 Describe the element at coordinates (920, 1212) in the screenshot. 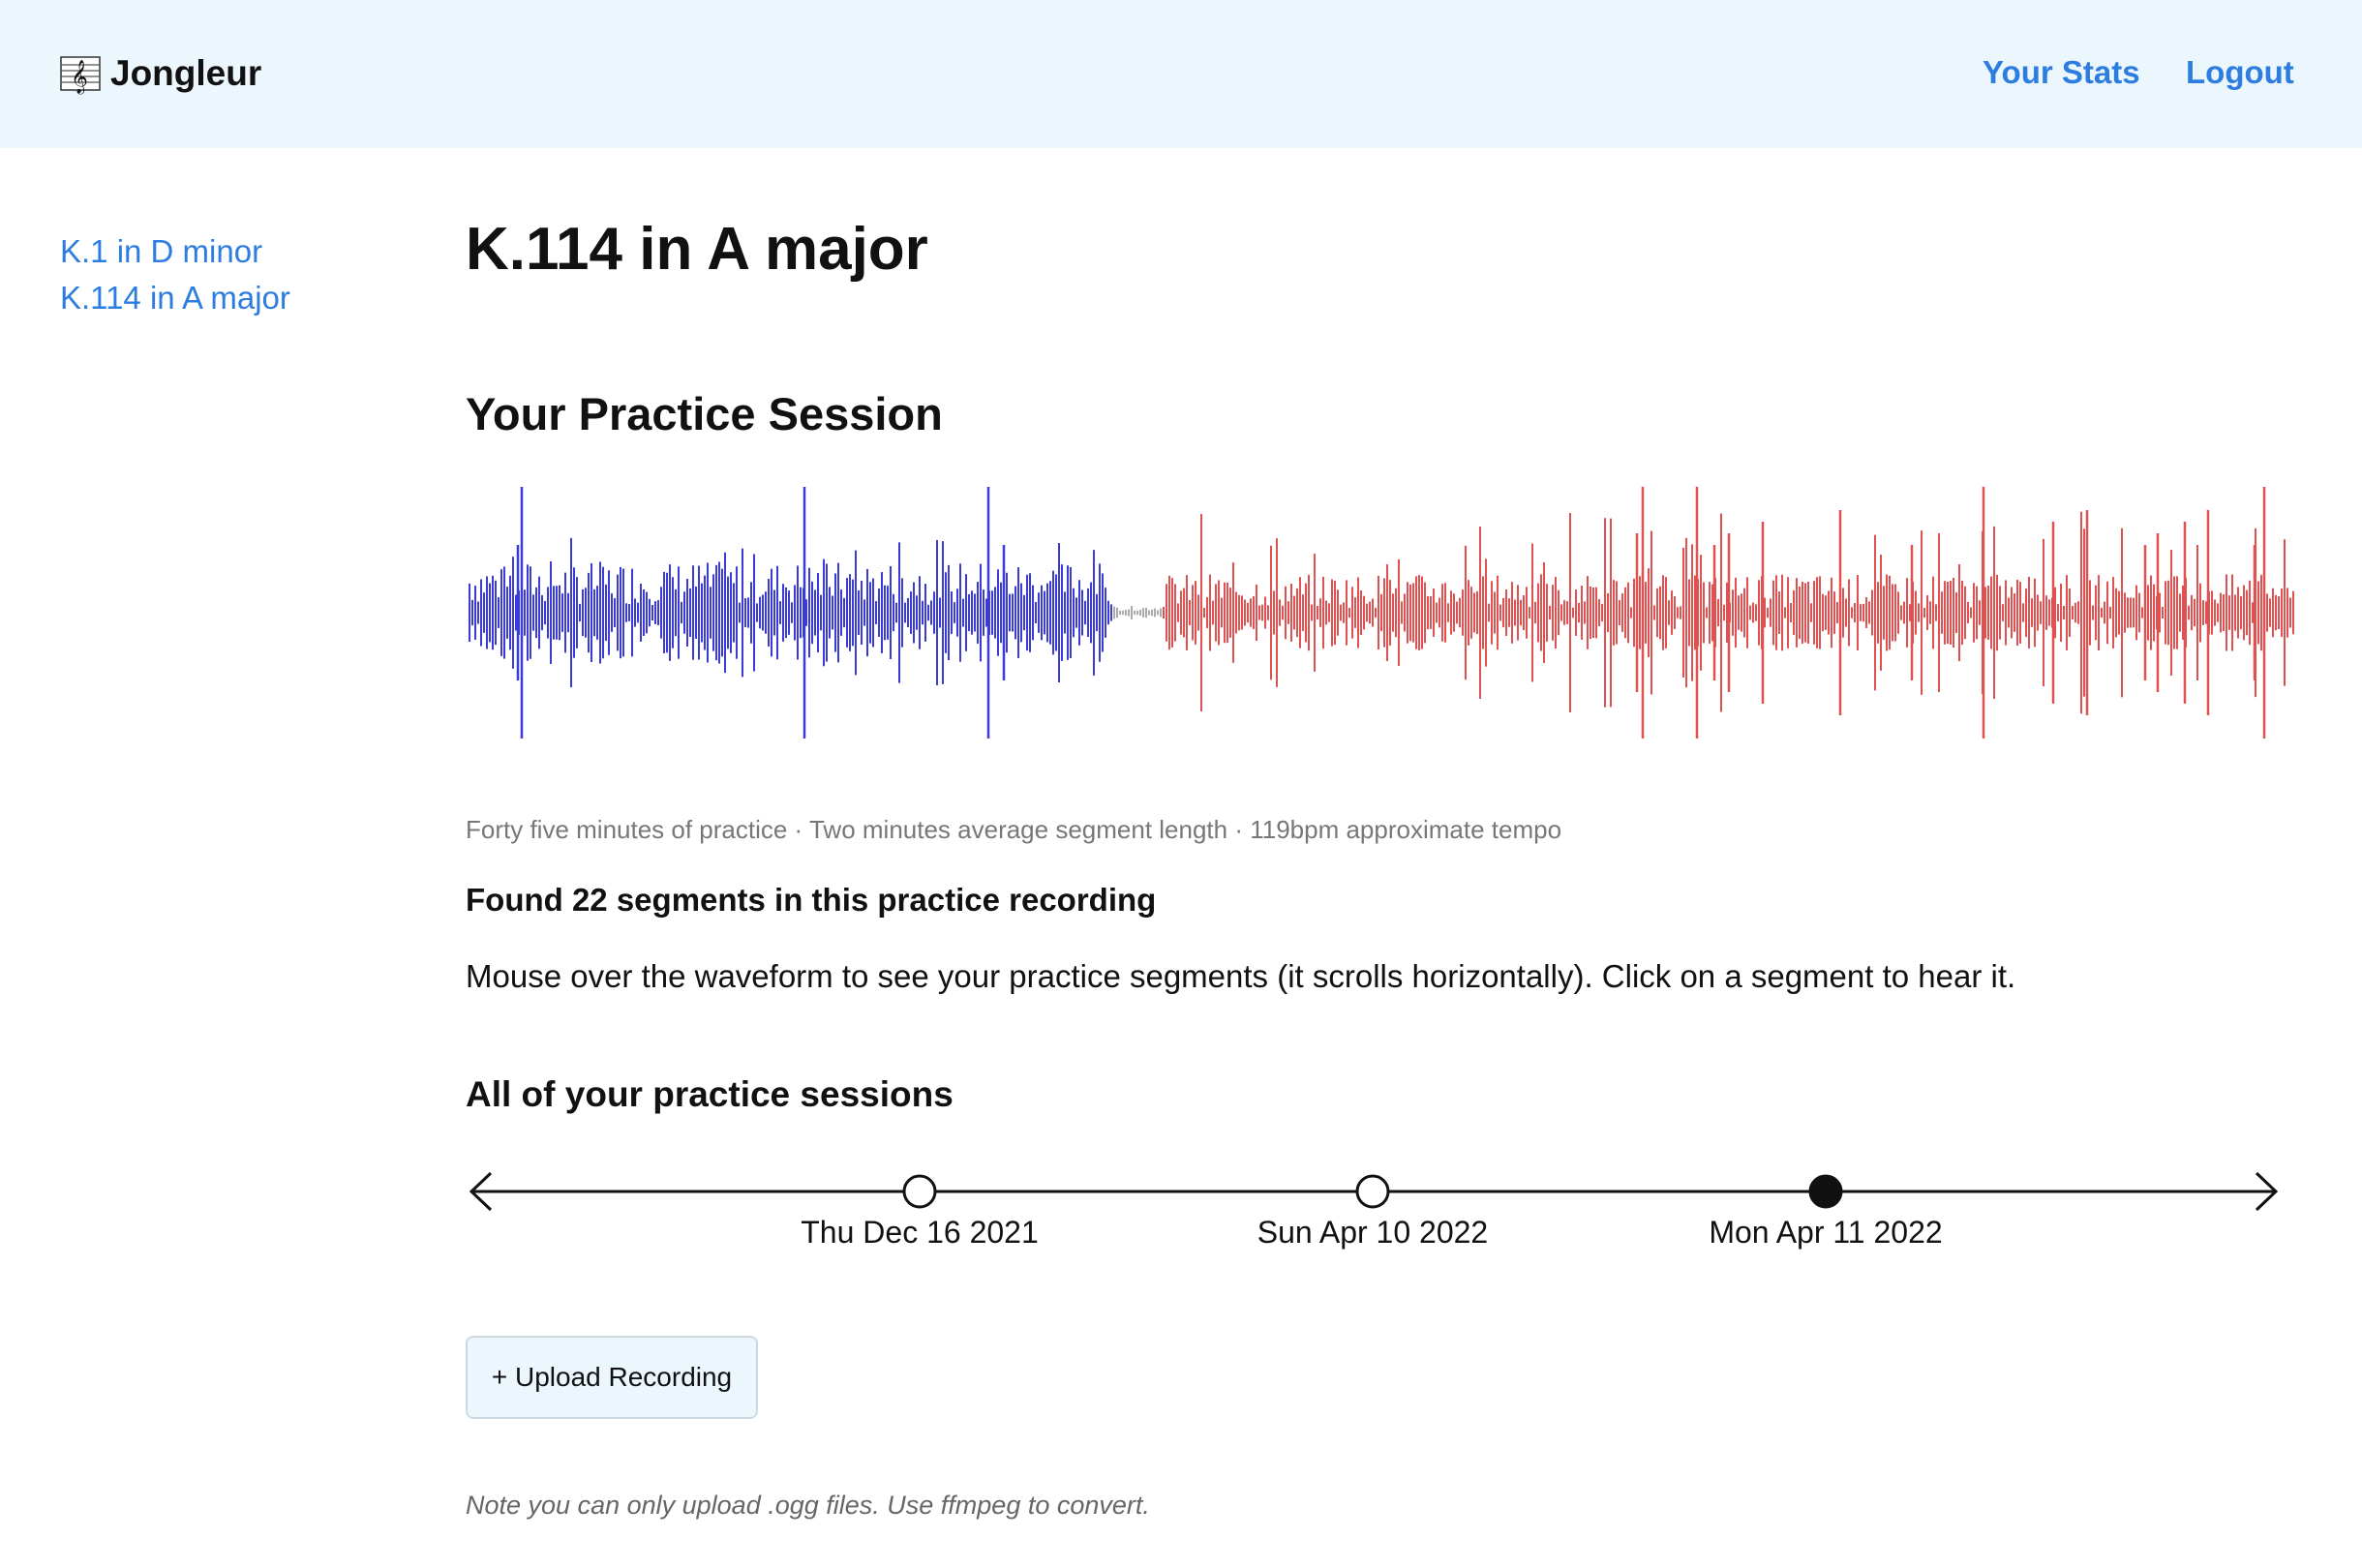

I see `session-node: Thu Dec 16 2021` at that location.